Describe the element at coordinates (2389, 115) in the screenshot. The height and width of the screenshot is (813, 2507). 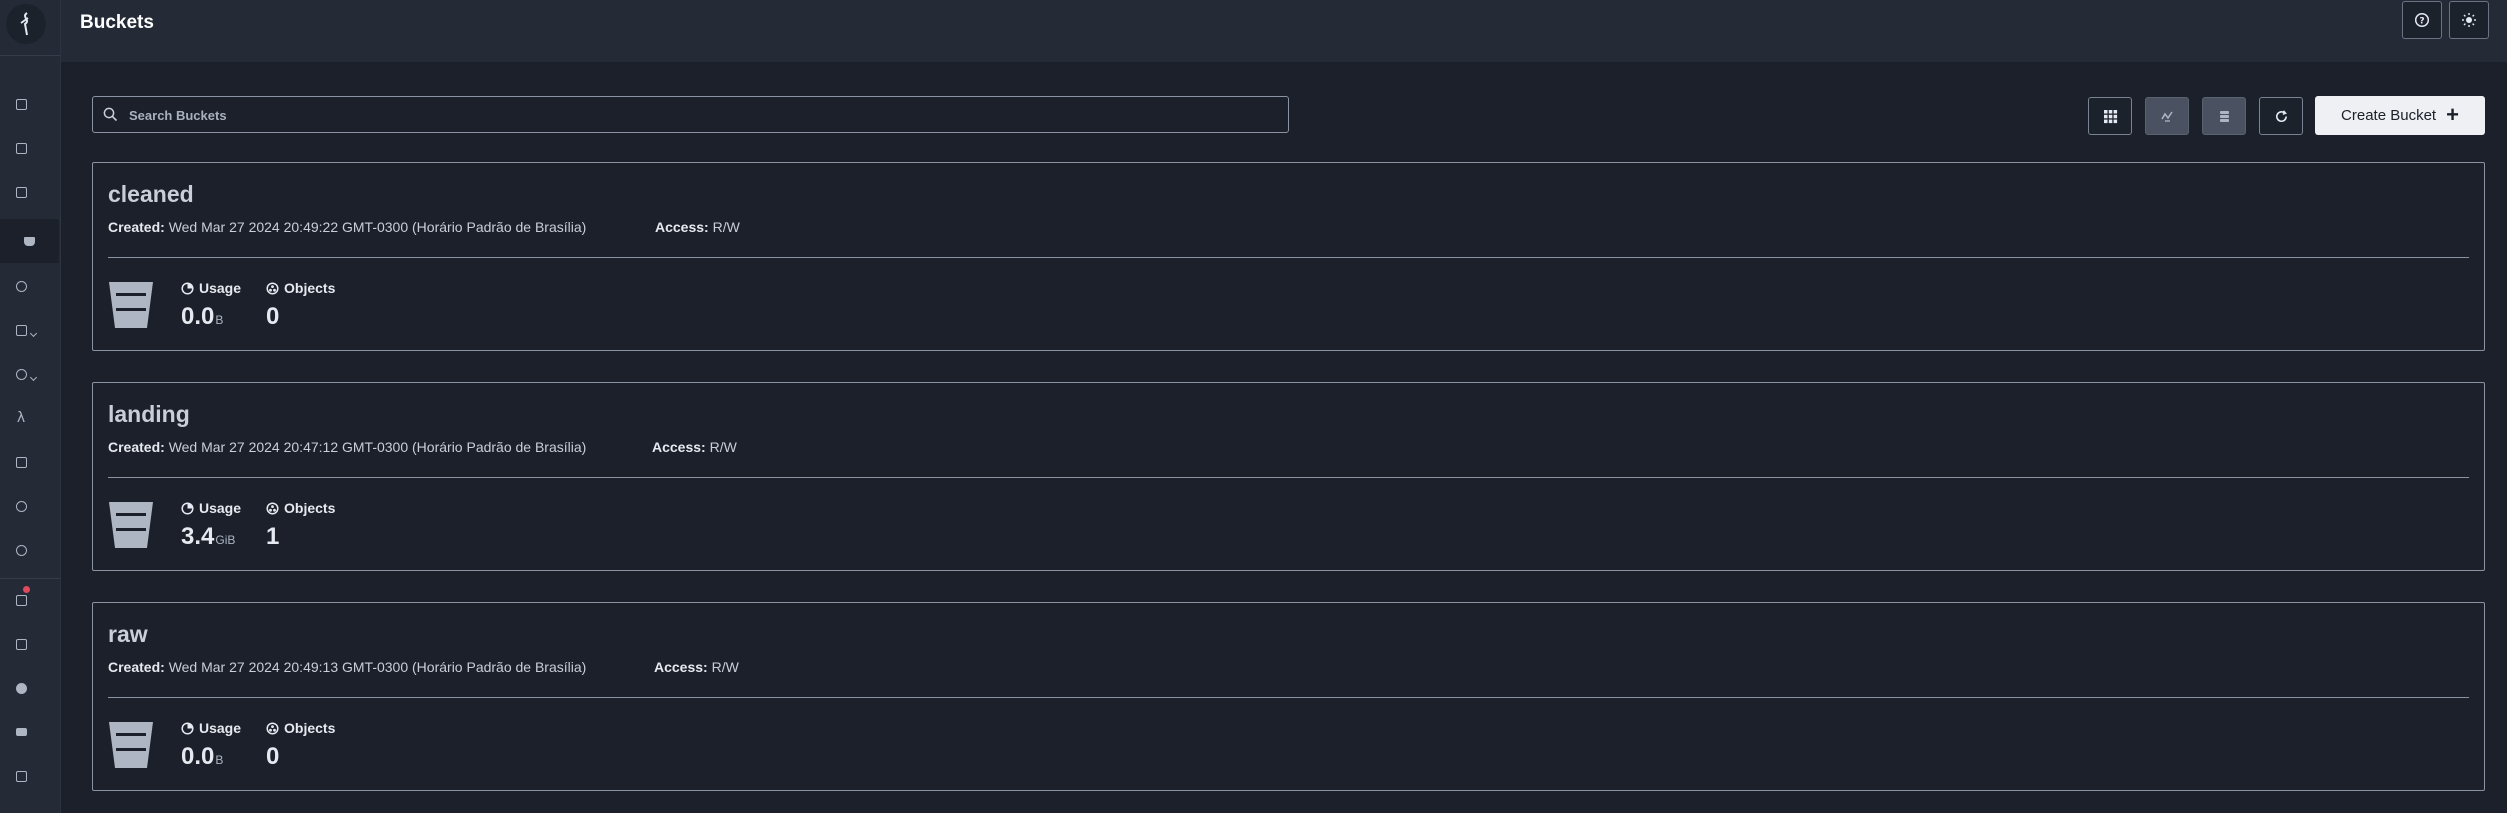
I see `create-bucket-label: Create Bucket` at that location.